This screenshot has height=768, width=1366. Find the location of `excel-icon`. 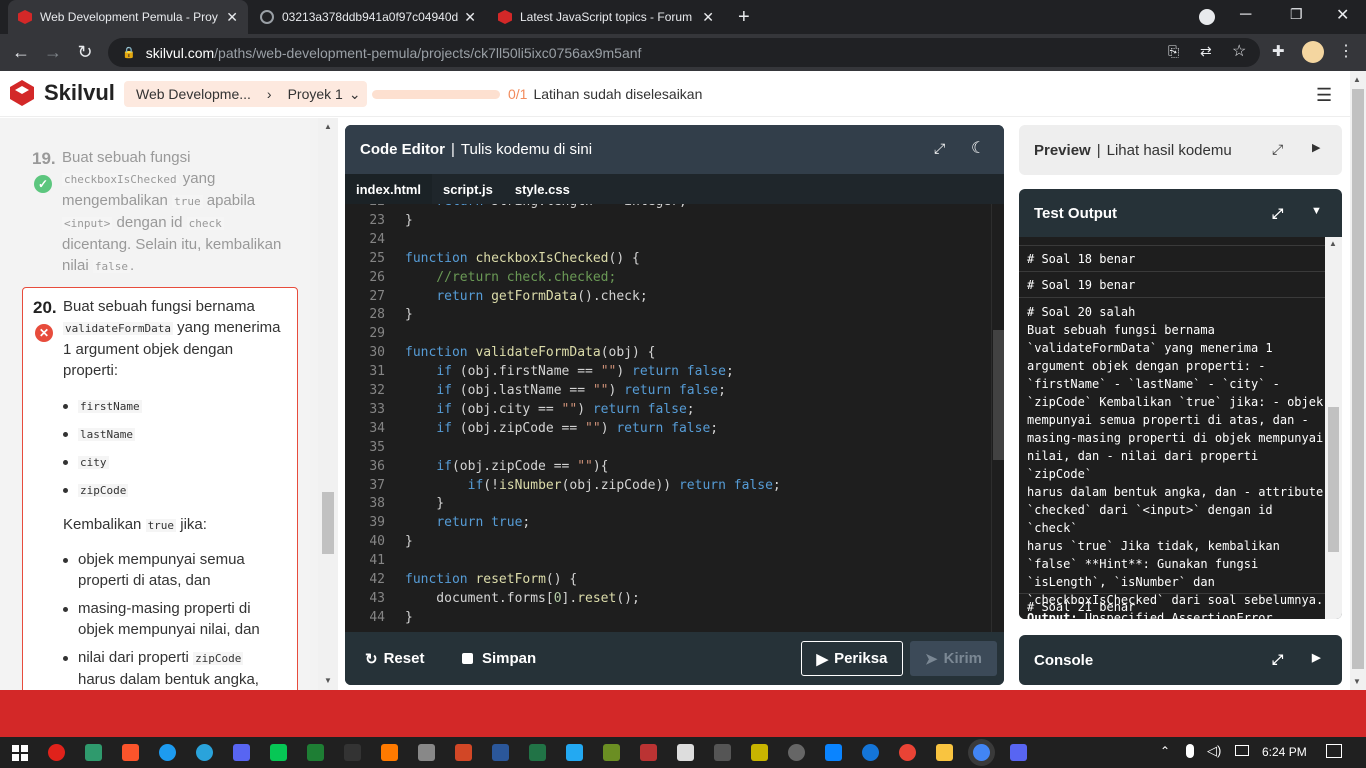

excel-icon is located at coordinates (537, 752).